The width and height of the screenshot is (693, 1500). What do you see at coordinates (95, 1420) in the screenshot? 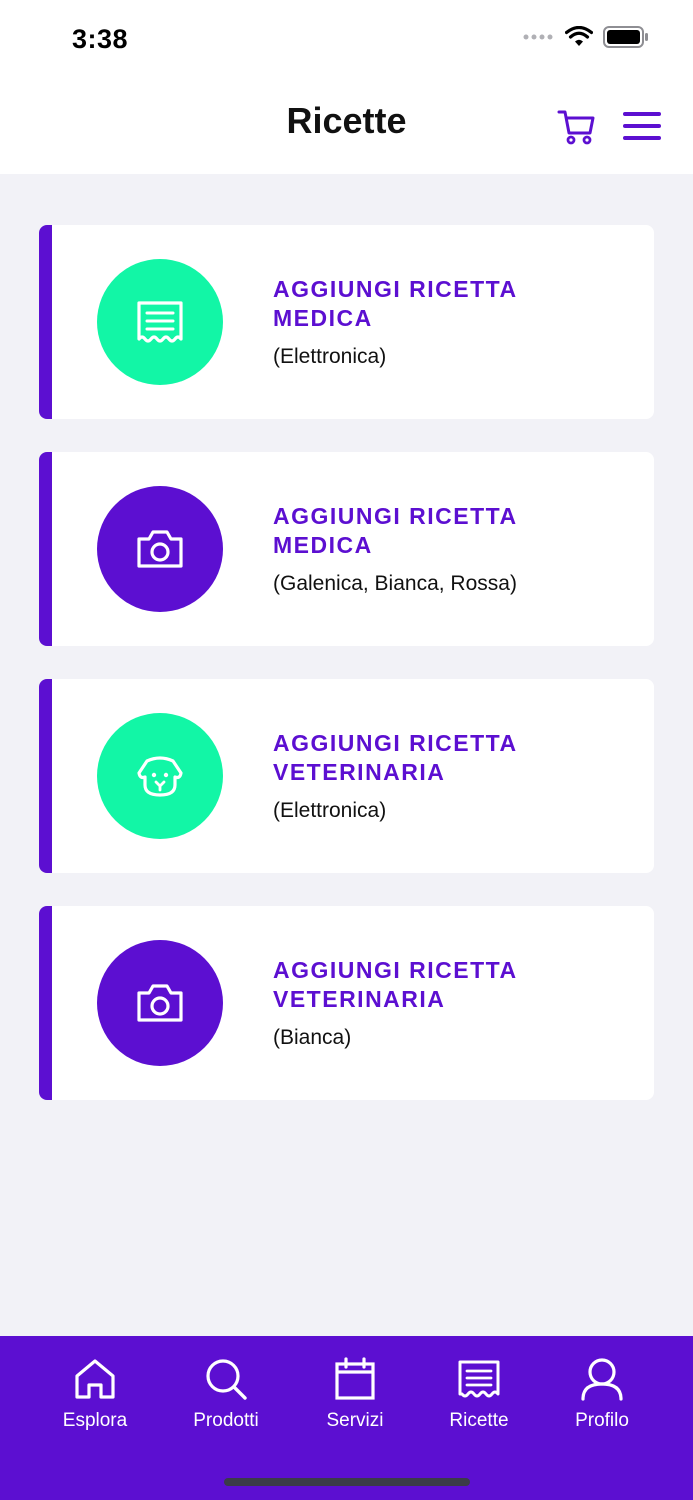
I see `tab-label: Esplora` at bounding box center [95, 1420].